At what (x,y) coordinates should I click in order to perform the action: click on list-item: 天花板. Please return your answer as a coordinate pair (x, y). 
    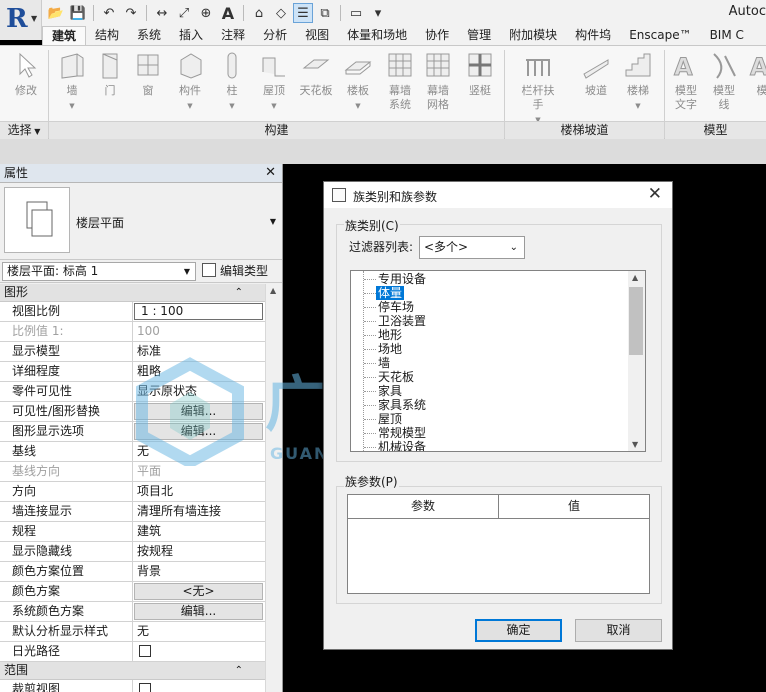
    Looking at the image, I should click on (396, 377).